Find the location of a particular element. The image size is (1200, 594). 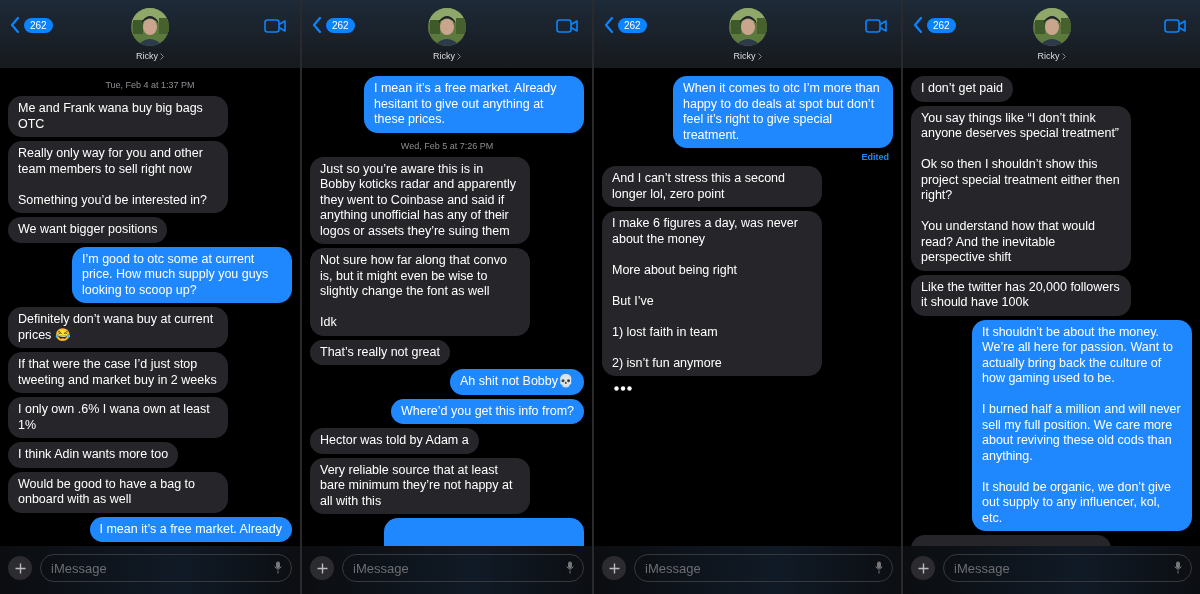

message-bubble: Definitely don’t wana buy at current prices 😂 is located at coordinates (118, 327).